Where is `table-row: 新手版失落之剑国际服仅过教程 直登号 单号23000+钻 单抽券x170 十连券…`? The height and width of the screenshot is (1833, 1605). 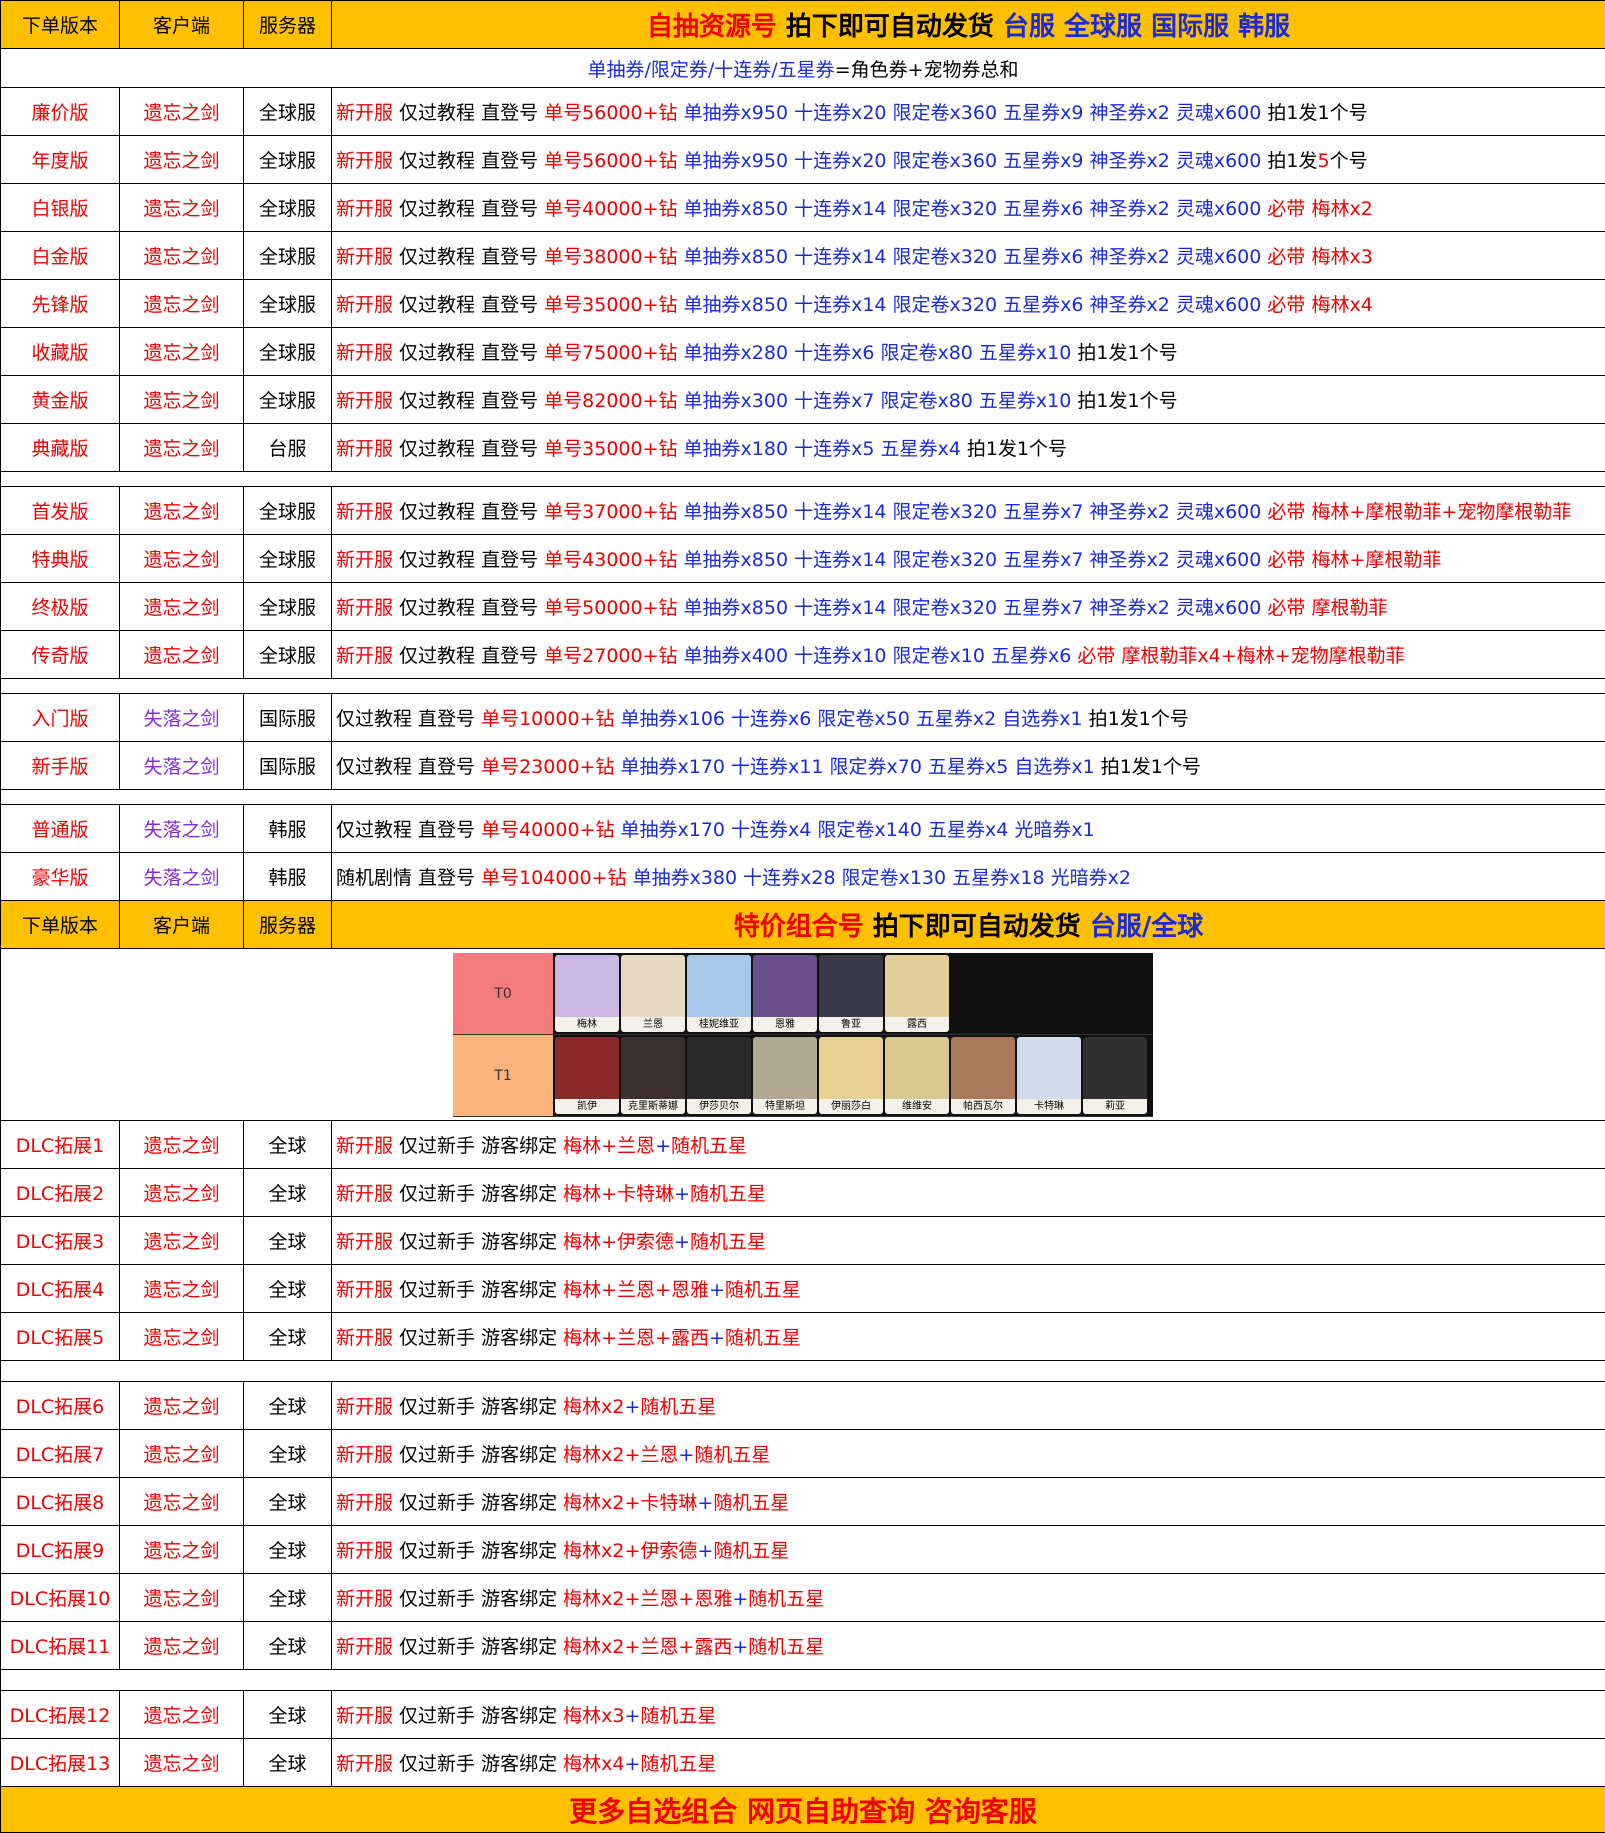
table-row: 新手版失落之剑国际服仅过教程 直登号 单号23000+钻 单抽券x170 十连券… is located at coordinates (803, 766).